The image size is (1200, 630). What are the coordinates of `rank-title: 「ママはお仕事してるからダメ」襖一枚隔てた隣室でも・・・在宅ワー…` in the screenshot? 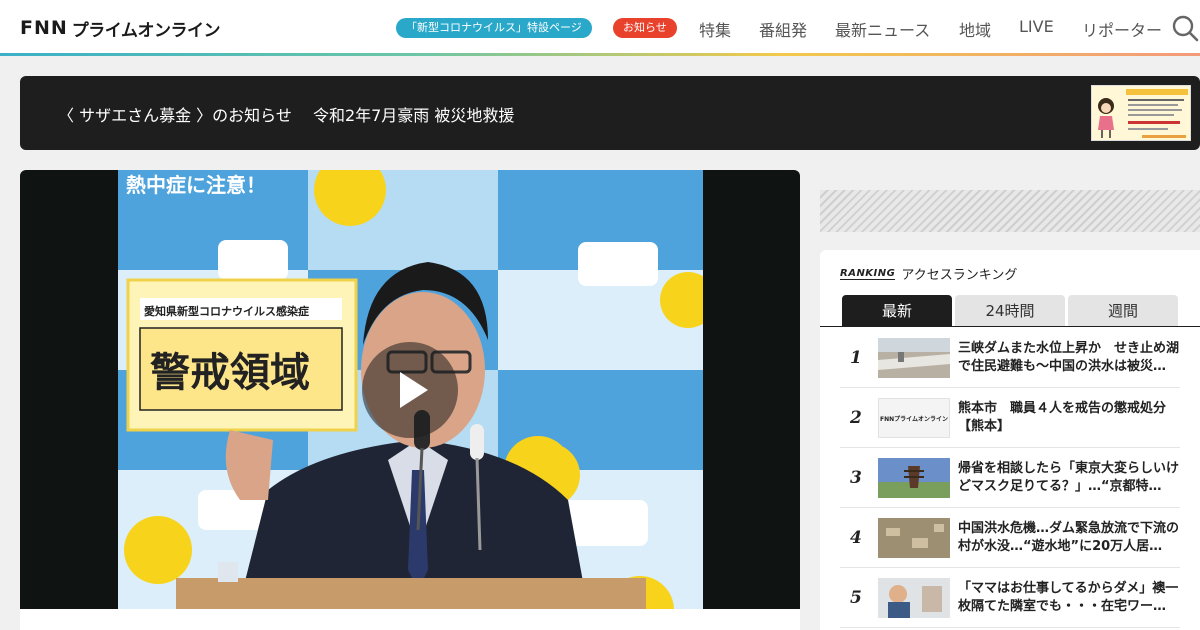 It's located at (1068, 597).